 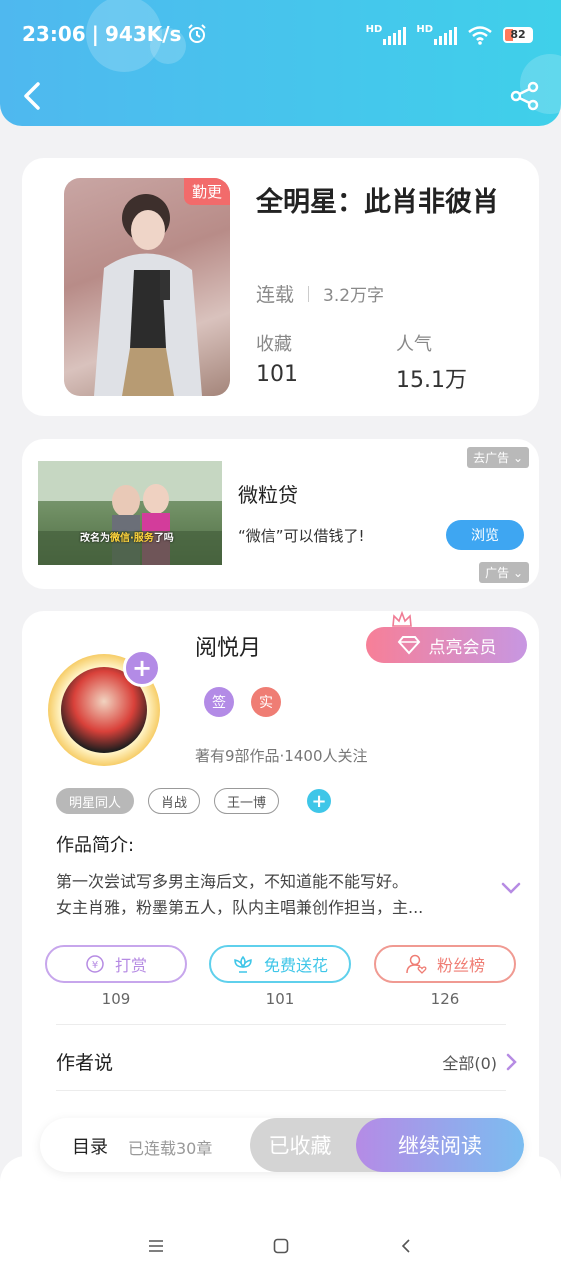 I want to click on follow-author-button: +, so click(x=142, y=668).